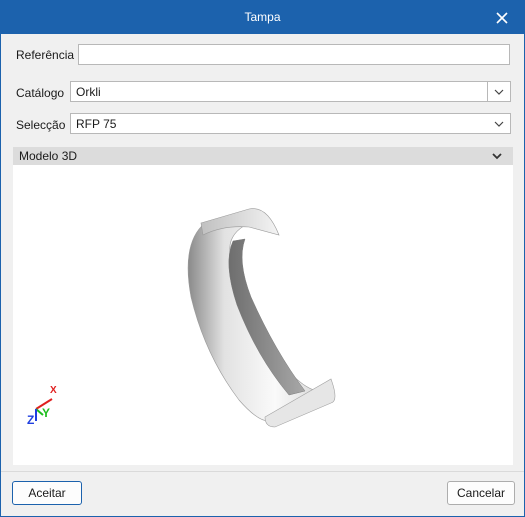 The image size is (525, 517). Describe the element at coordinates (48, 156) in the screenshot. I see `section-title: Modelo 3D` at that location.